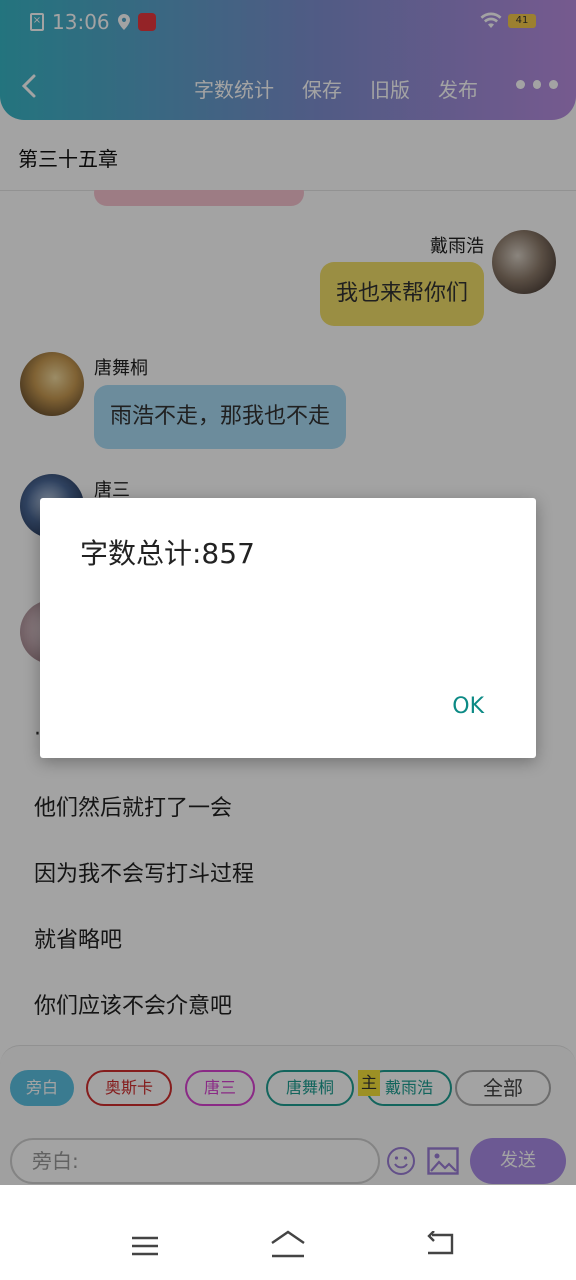 This screenshot has height=1280, width=576. I want to click on system-nav-bar, so click(288, 1232).